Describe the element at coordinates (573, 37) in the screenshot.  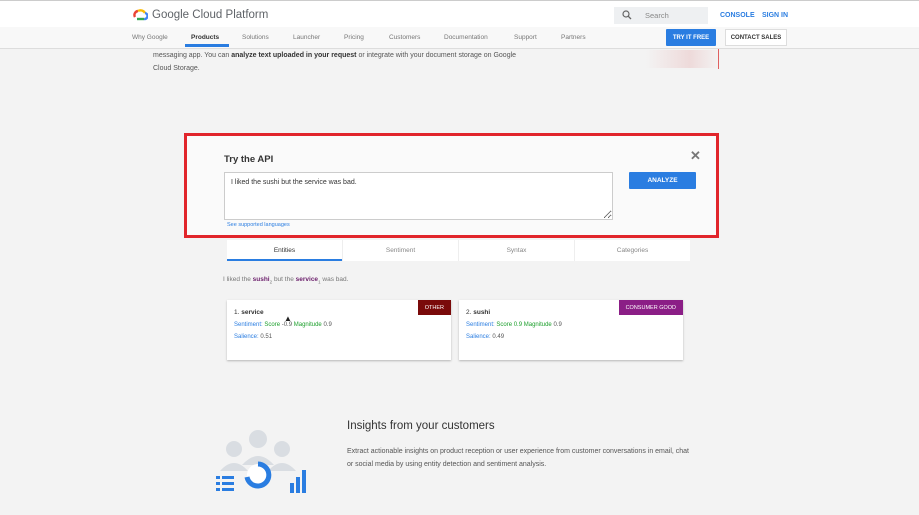
I see `nav-partners: Partners` at that location.